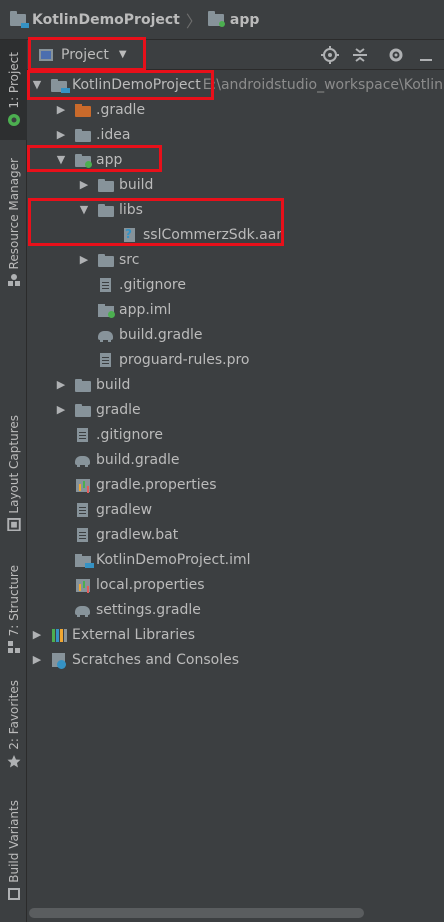  What do you see at coordinates (235, 384) in the screenshot?
I see `tree-node-build: ▶ build` at bounding box center [235, 384].